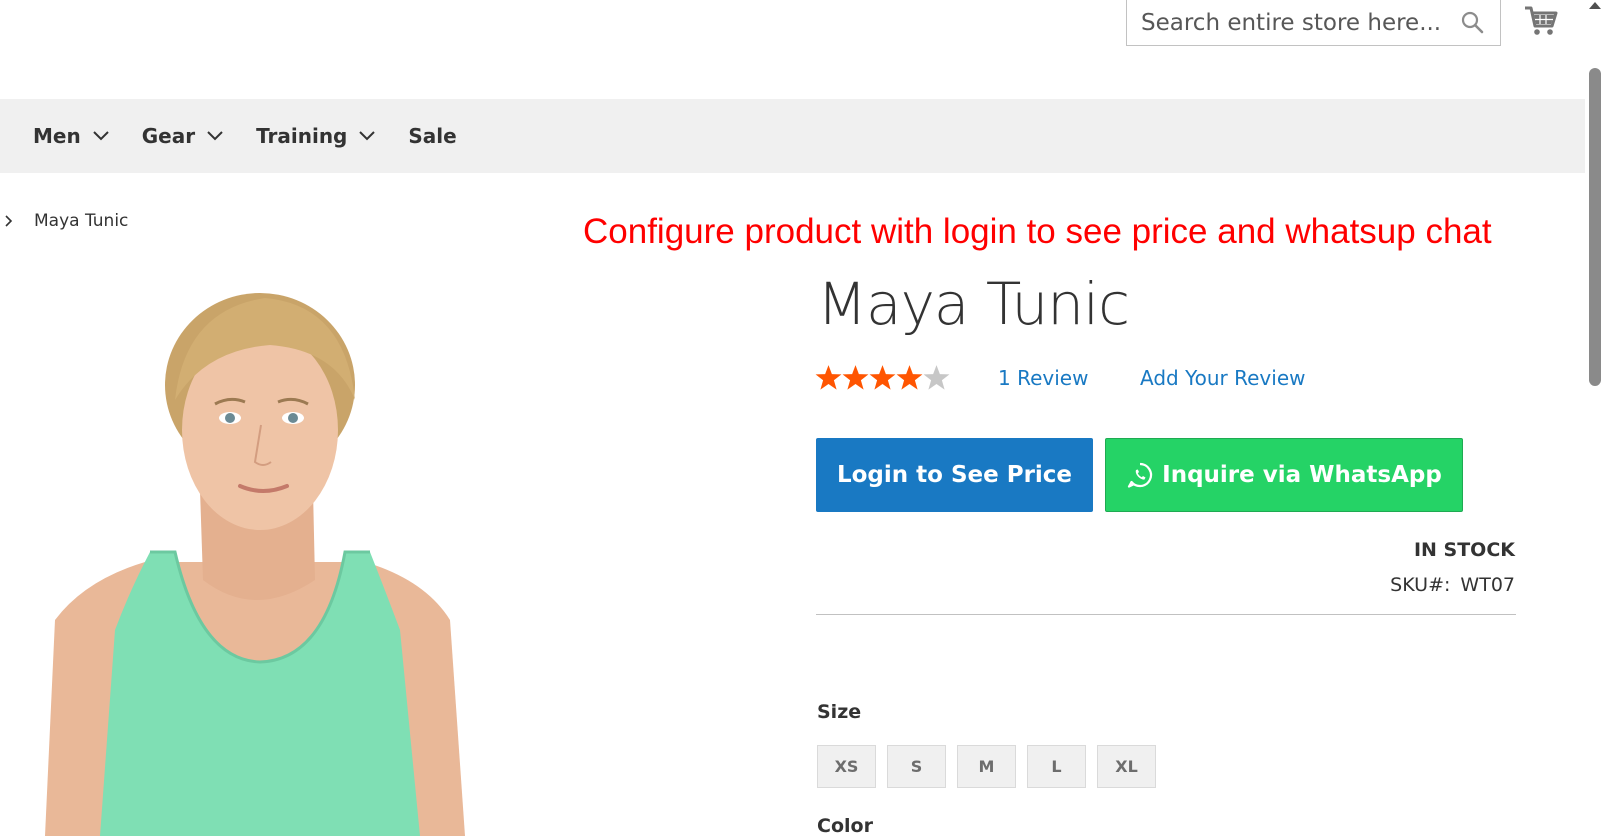 Image resolution: width=1605 pixels, height=836 pixels. What do you see at coordinates (1223, 378) in the screenshot?
I see `add-review-link: Add Your Review` at bounding box center [1223, 378].